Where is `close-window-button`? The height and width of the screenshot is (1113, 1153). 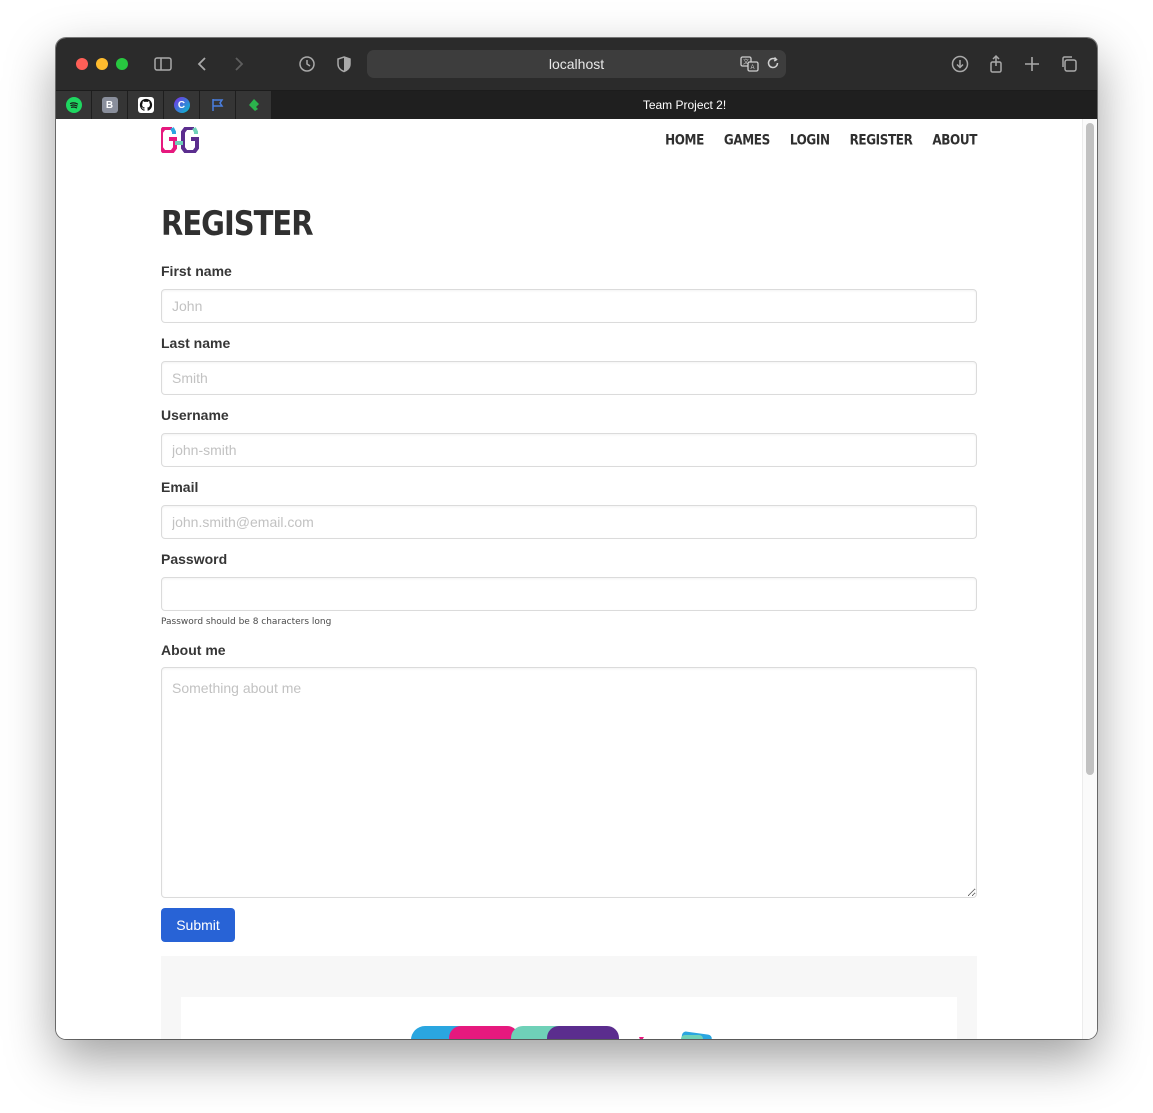
close-window-button is located at coordinates (82, 64).